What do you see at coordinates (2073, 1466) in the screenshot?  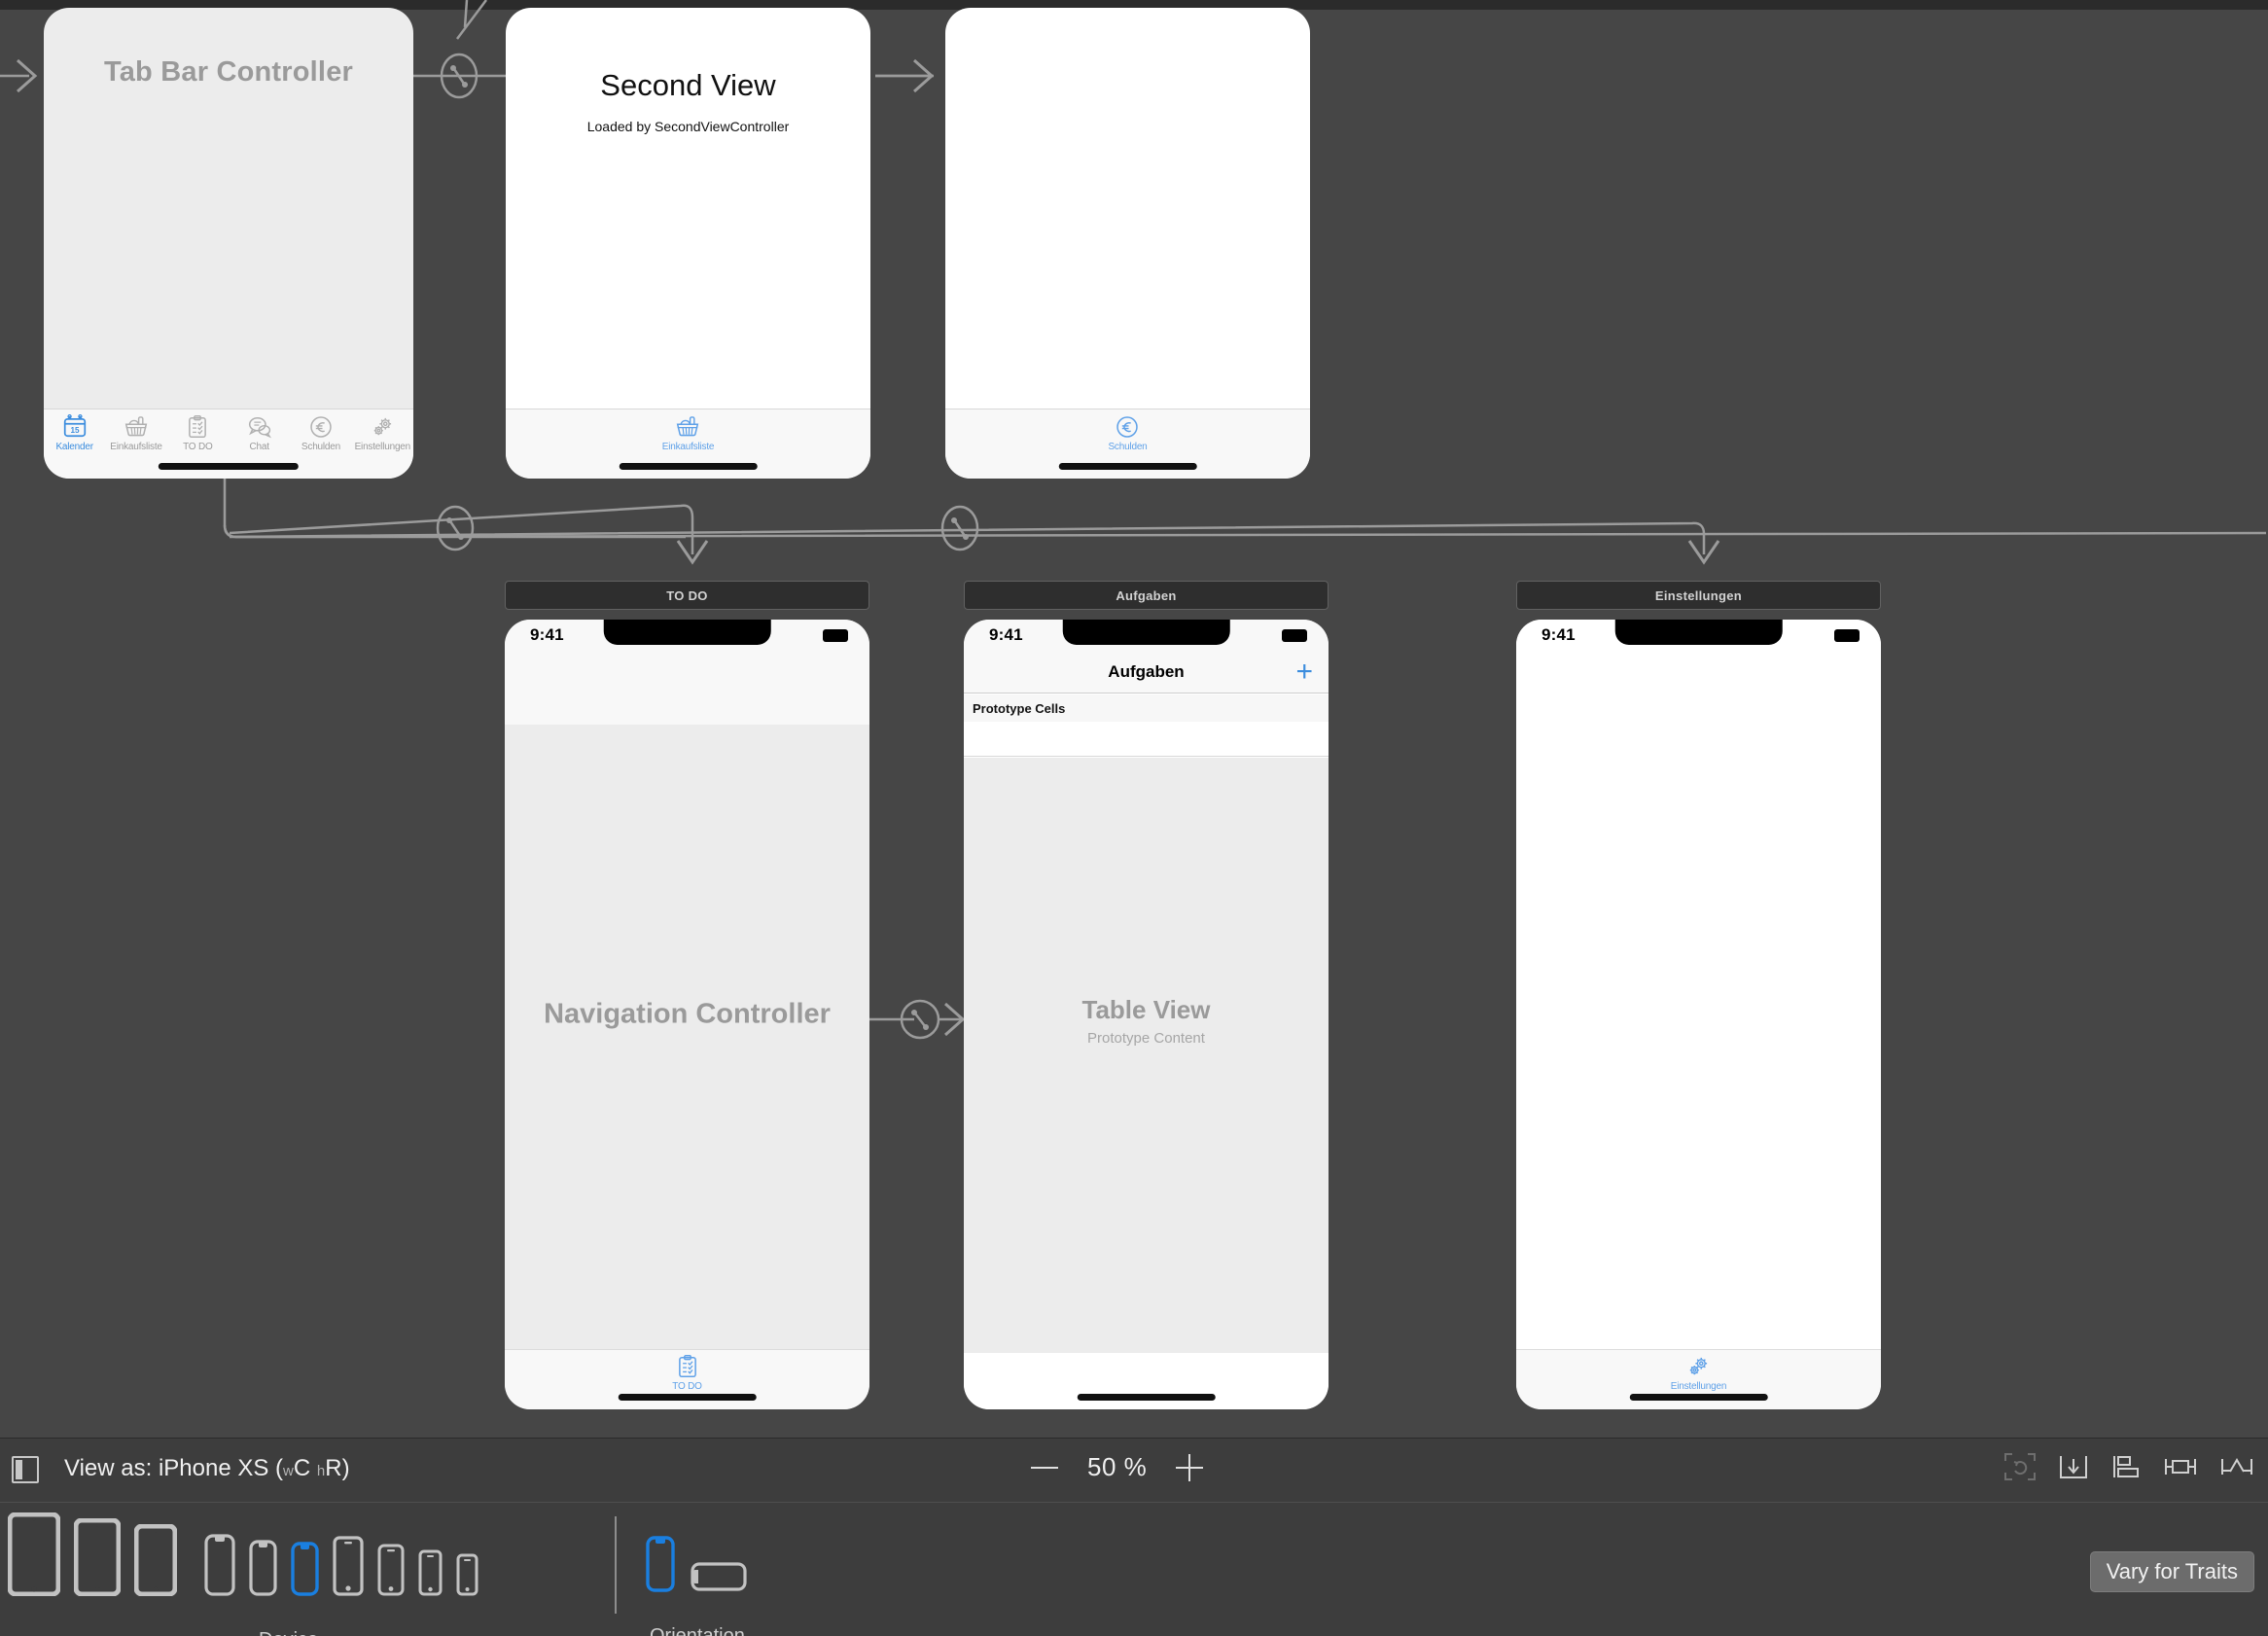 I see `embed-in-icon` at bounding box center [2073, 1466].